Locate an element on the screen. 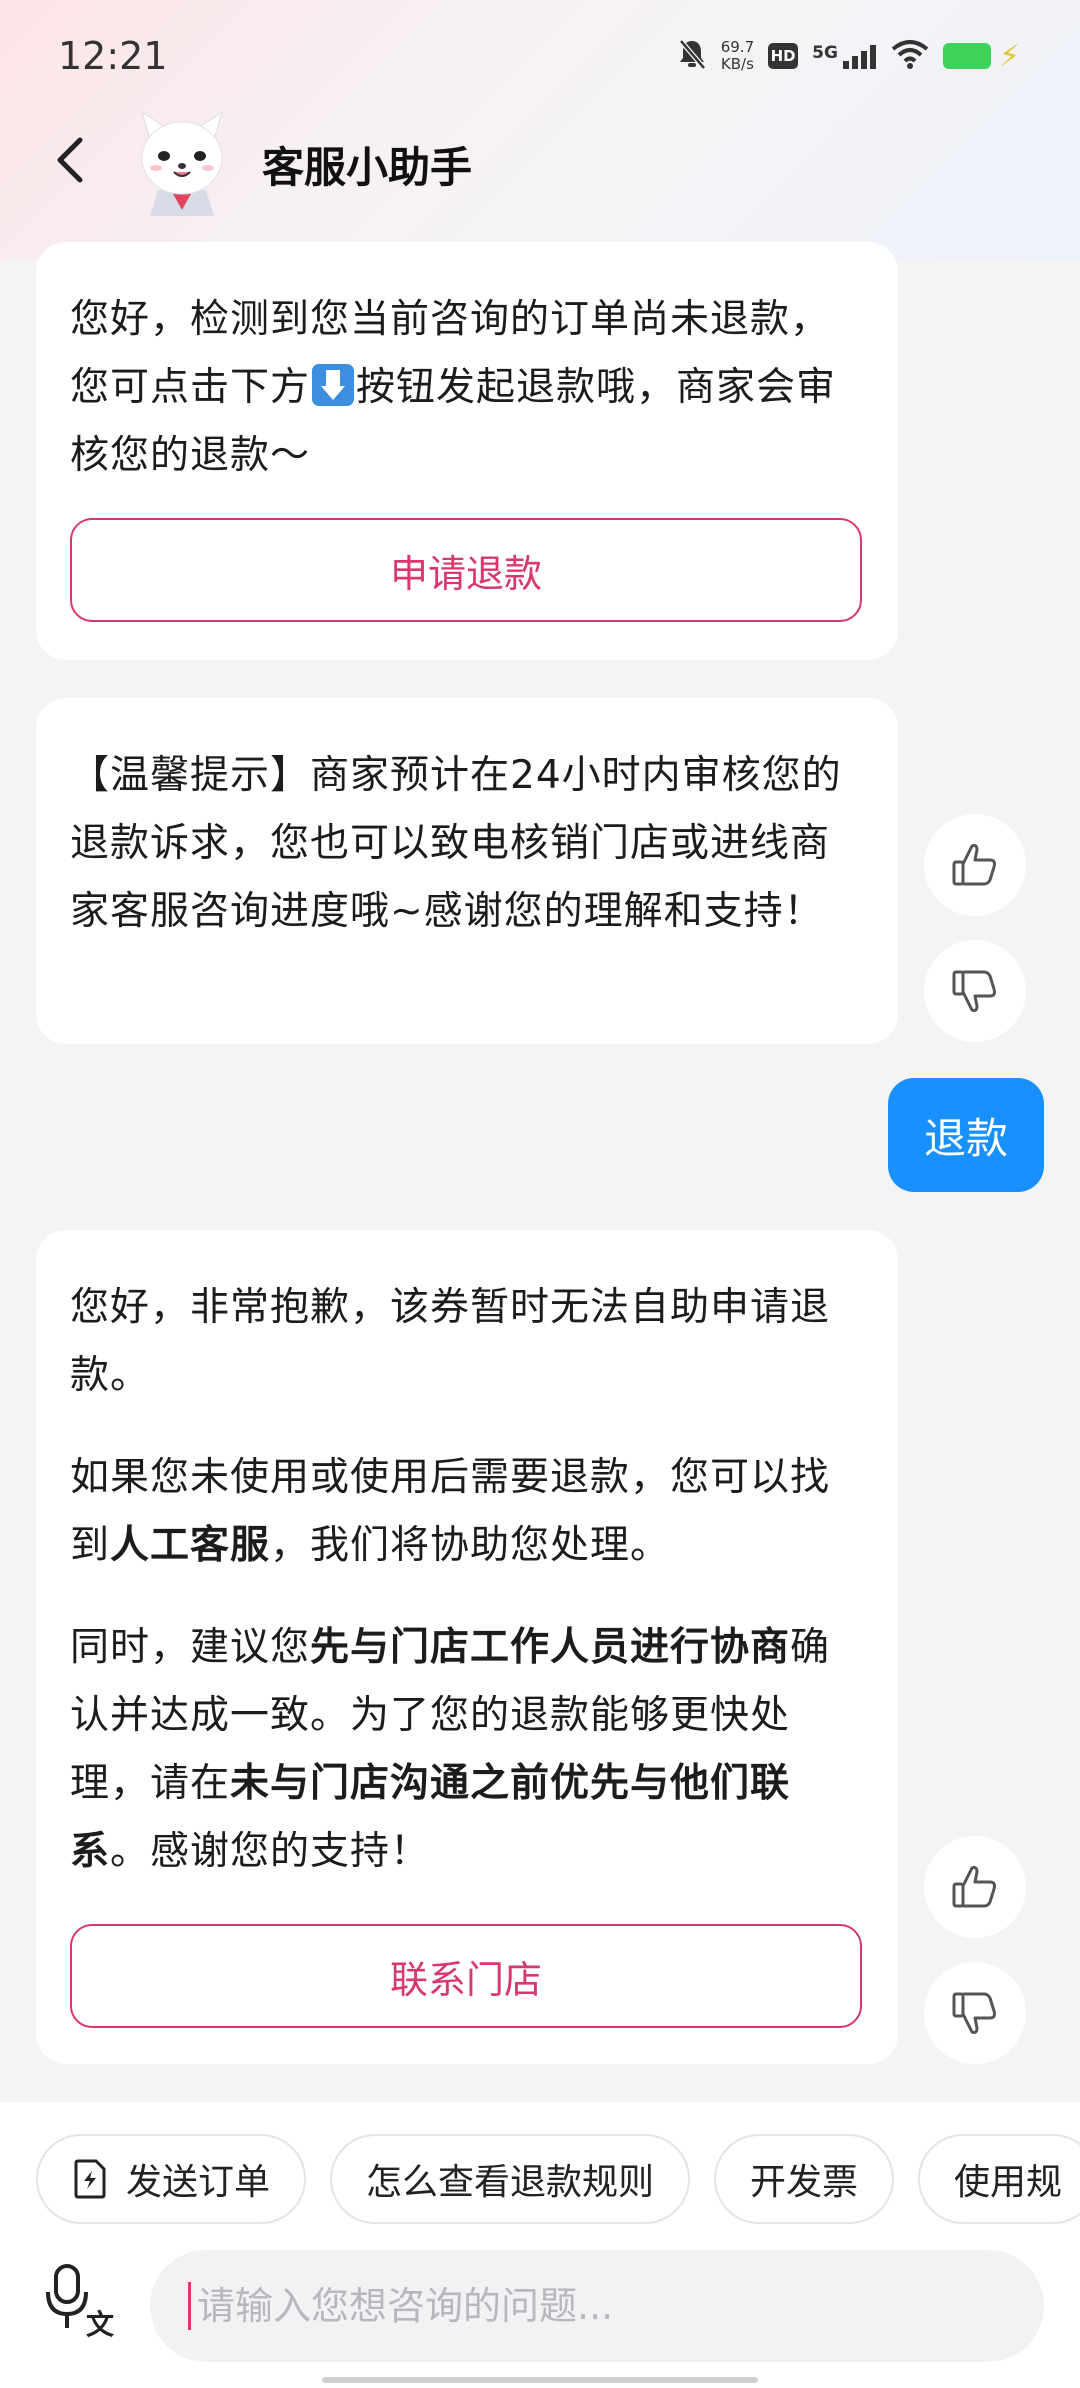 This screenshot has width=1080, height=2388. chip-invoice: 开发票 is located at coordinates (804, 2179).